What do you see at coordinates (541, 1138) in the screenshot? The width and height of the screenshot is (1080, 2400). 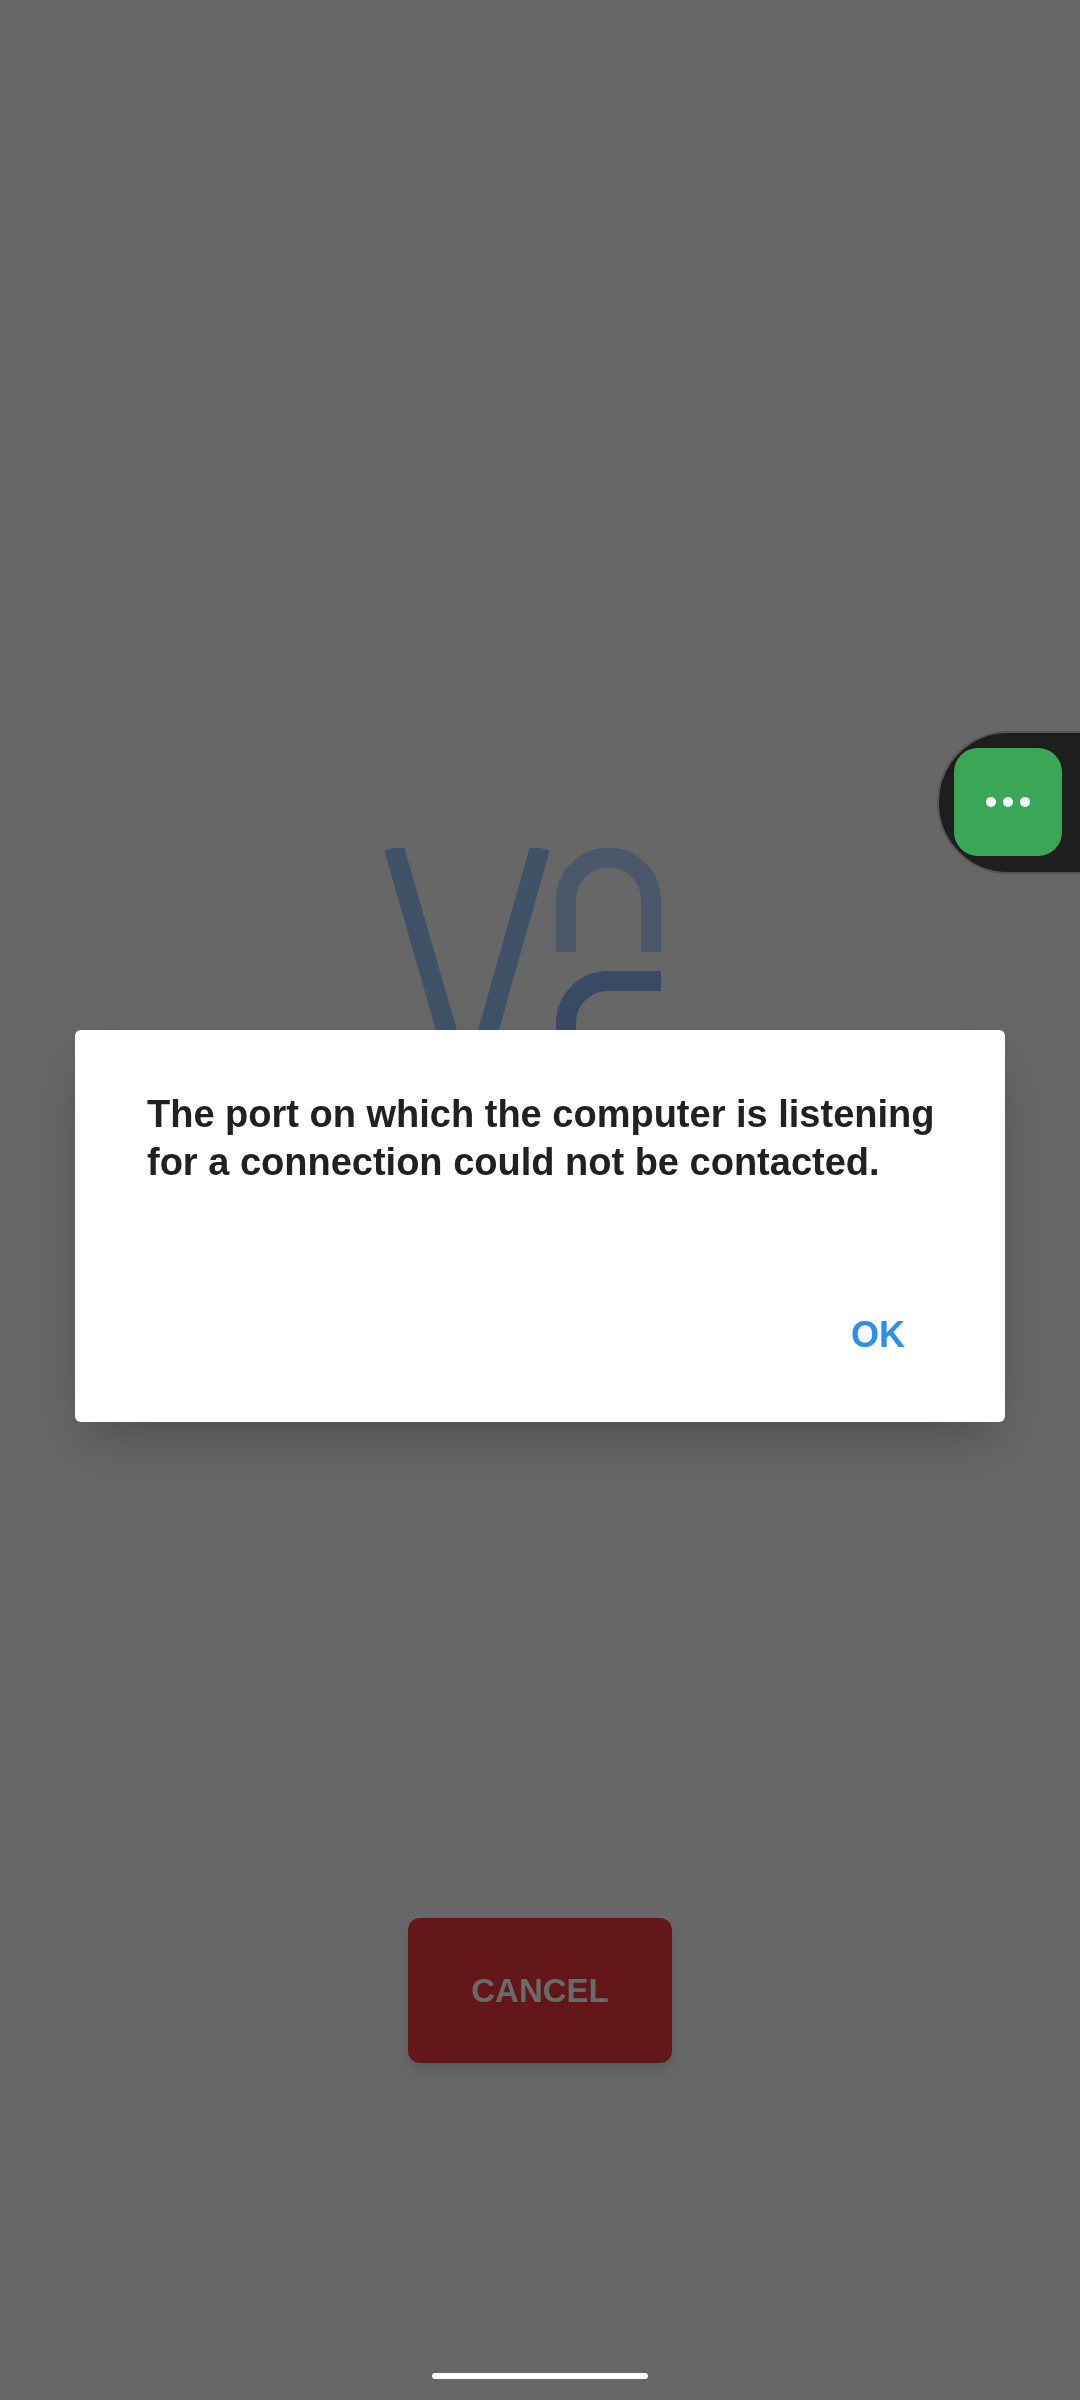 I see `dialog-message: The port on which the computer is listening for a connection could not be contacted.` at bounding box center [541, 1138].